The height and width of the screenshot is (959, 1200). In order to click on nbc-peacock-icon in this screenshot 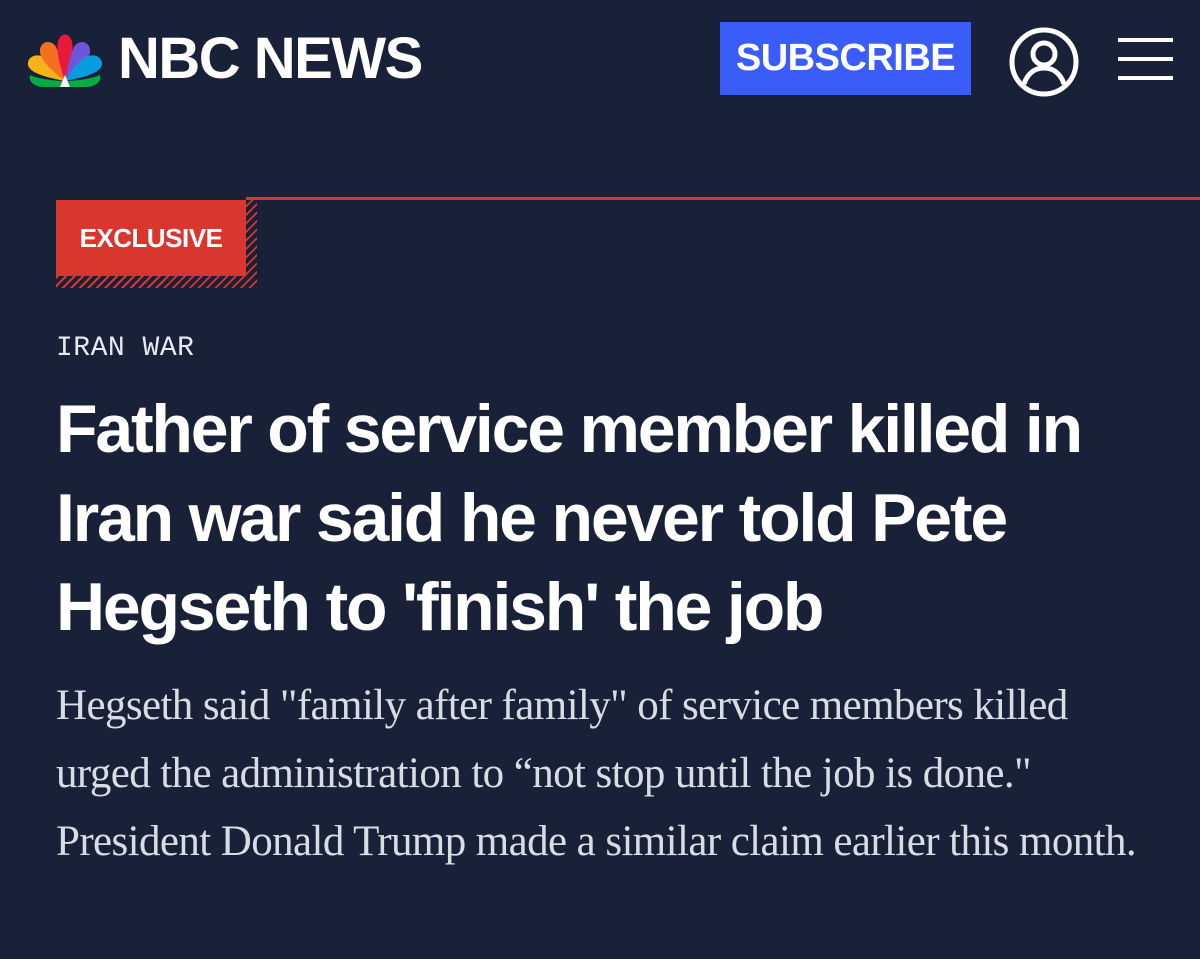, I will do `click(65, 60)`.